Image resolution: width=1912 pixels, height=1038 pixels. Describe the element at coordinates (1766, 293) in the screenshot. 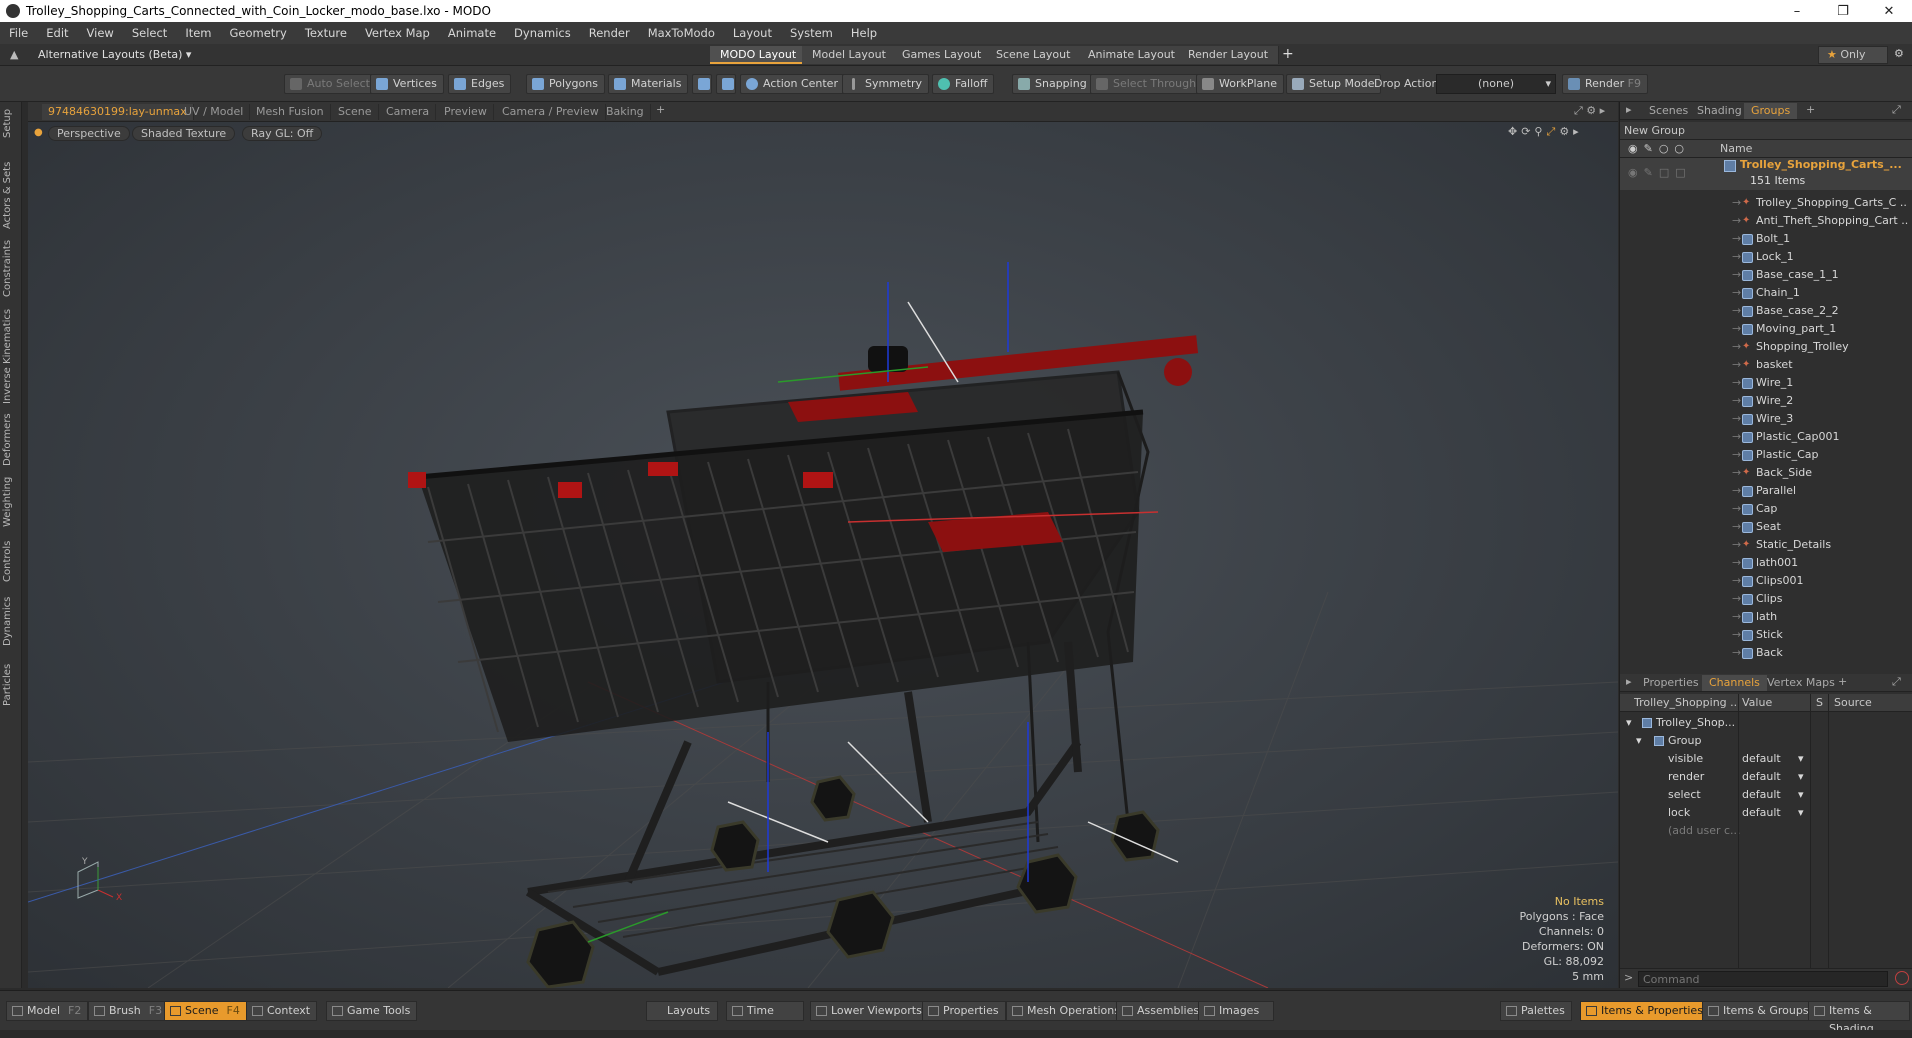

I see `list-item: → Chain_1` at that location.